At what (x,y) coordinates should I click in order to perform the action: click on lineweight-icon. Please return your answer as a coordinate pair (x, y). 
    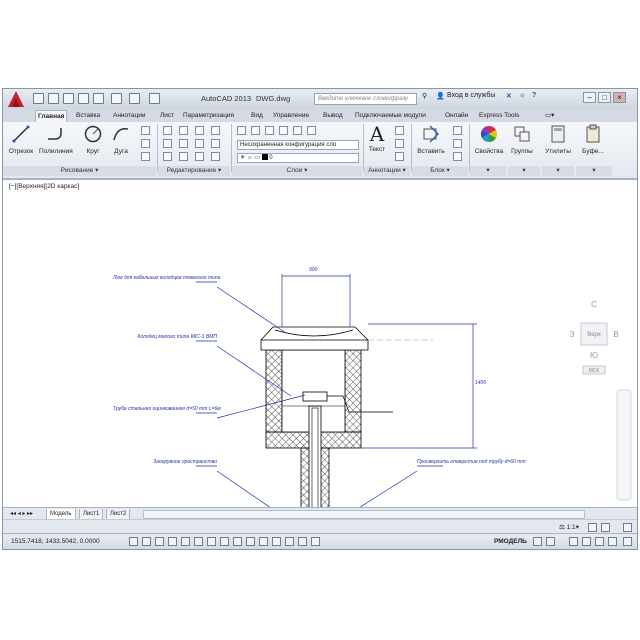
    Looking at the image, I should click on (263, 541).